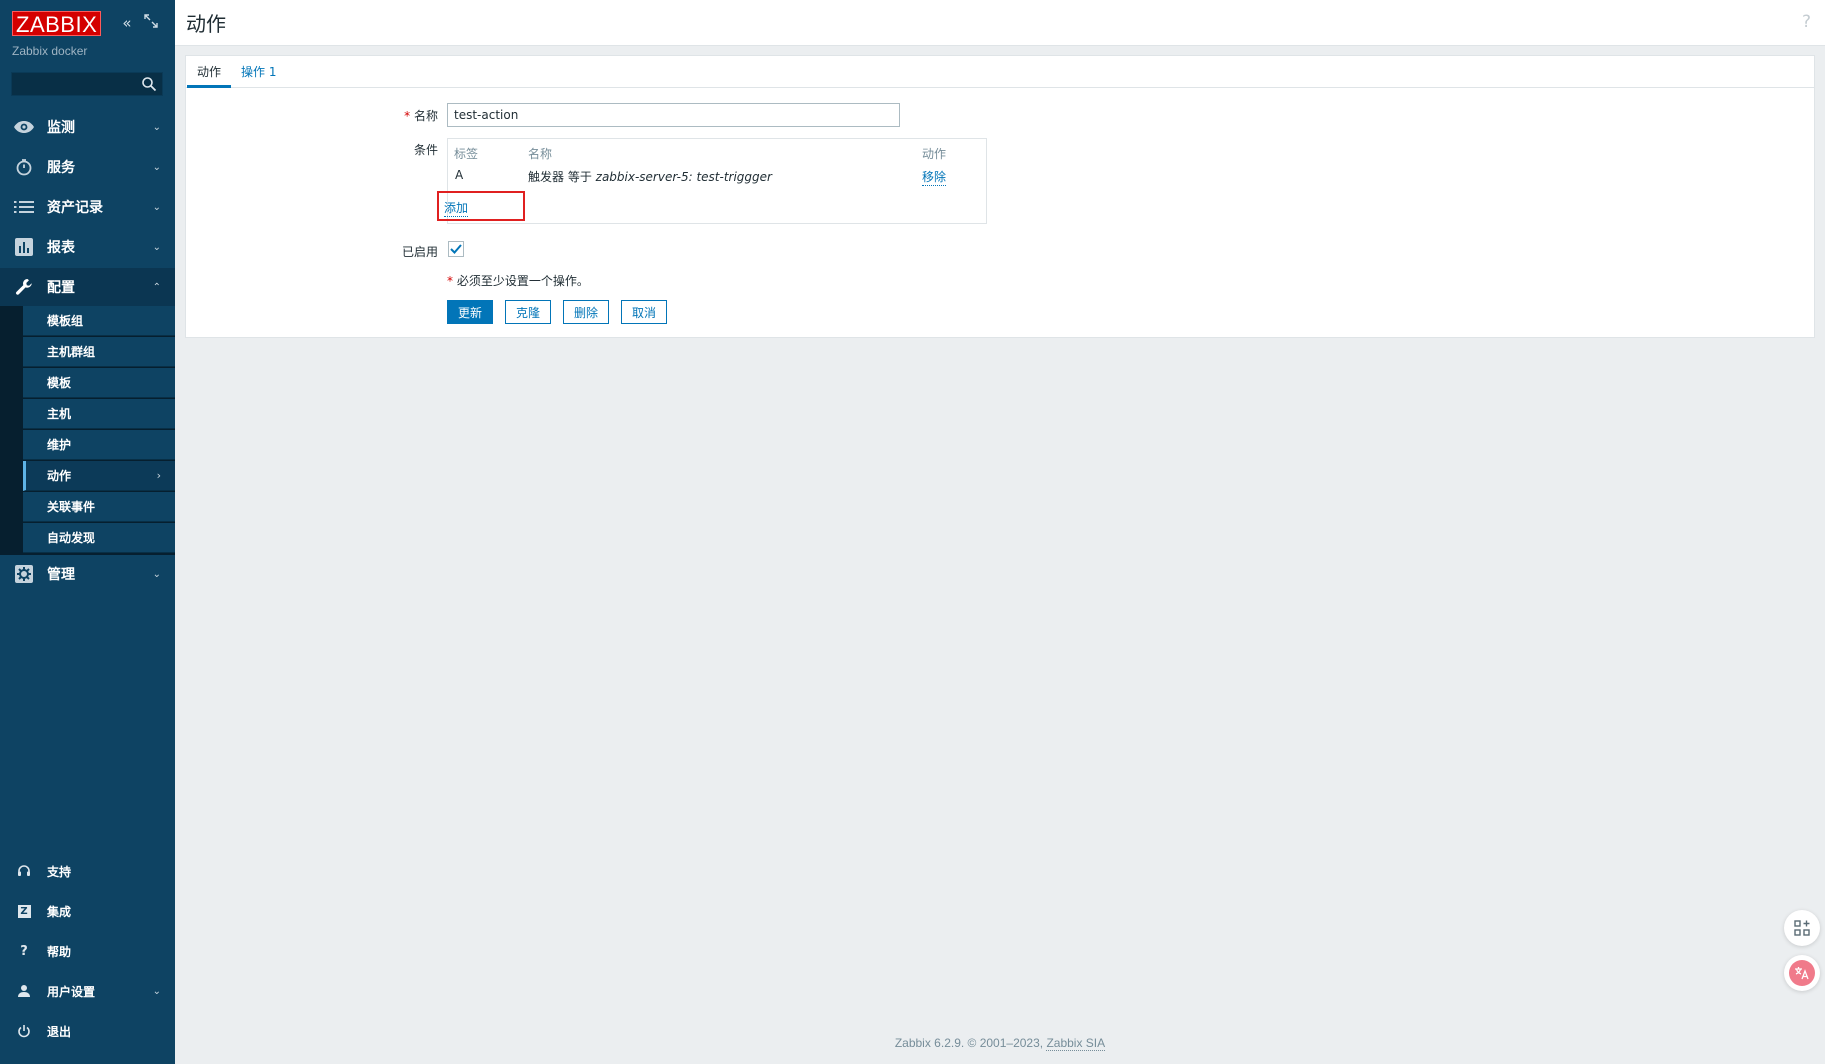 This screenshot has height=1064, width=1825. I want to click on column-header-action: 动作, so click(934, 154).